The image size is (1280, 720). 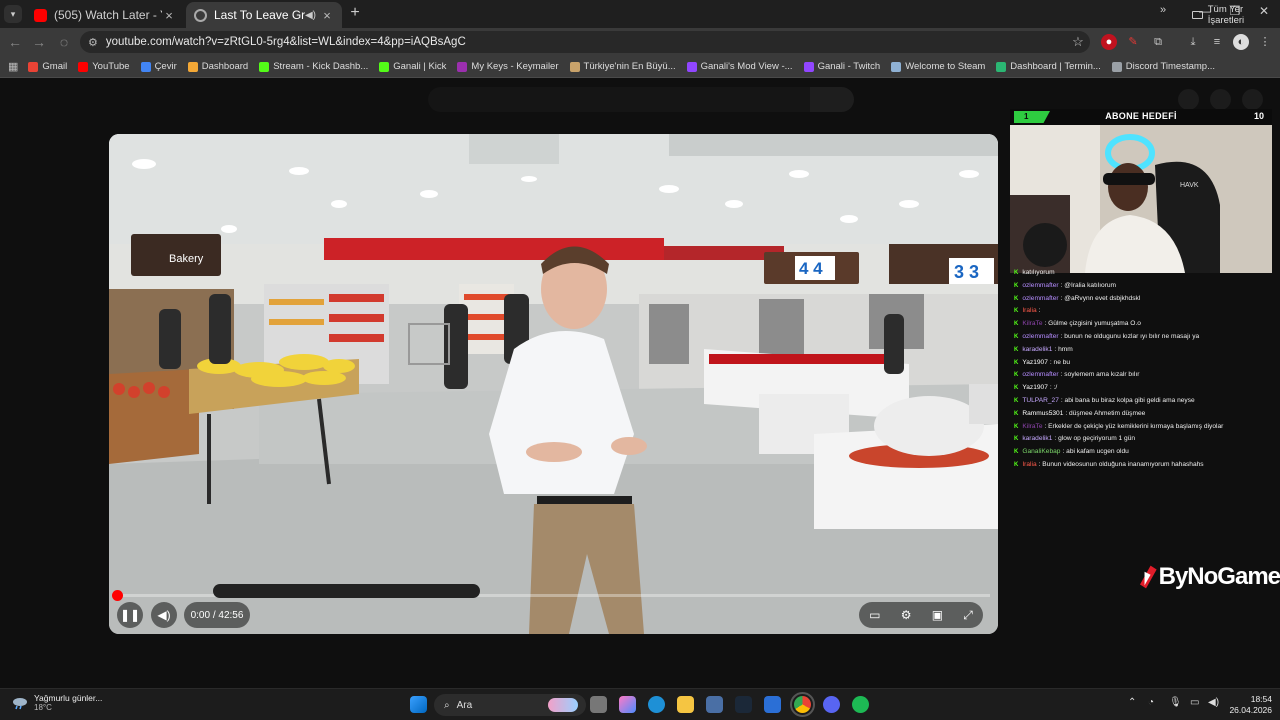 I want to click on system-clock: 18:54 26.04.2026, so click(x=1249, y=705).